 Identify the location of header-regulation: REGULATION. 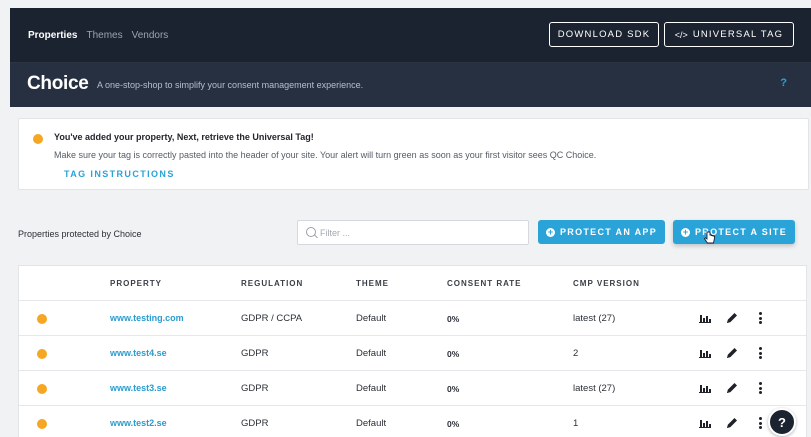
(272, 283).